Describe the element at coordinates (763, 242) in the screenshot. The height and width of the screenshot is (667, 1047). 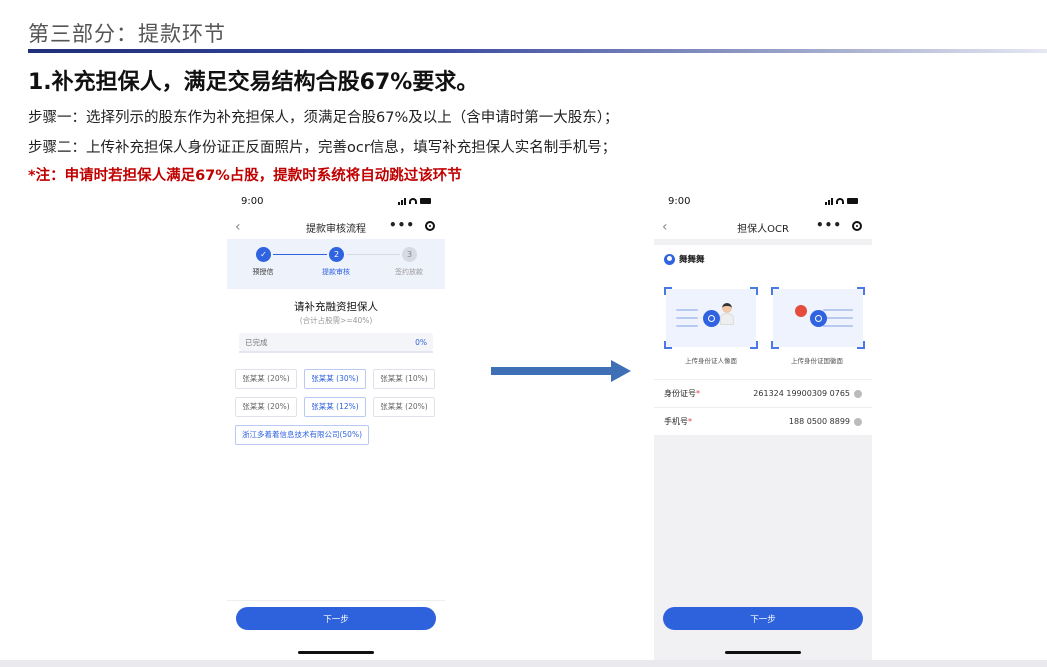
I see `section-separator` at that location.